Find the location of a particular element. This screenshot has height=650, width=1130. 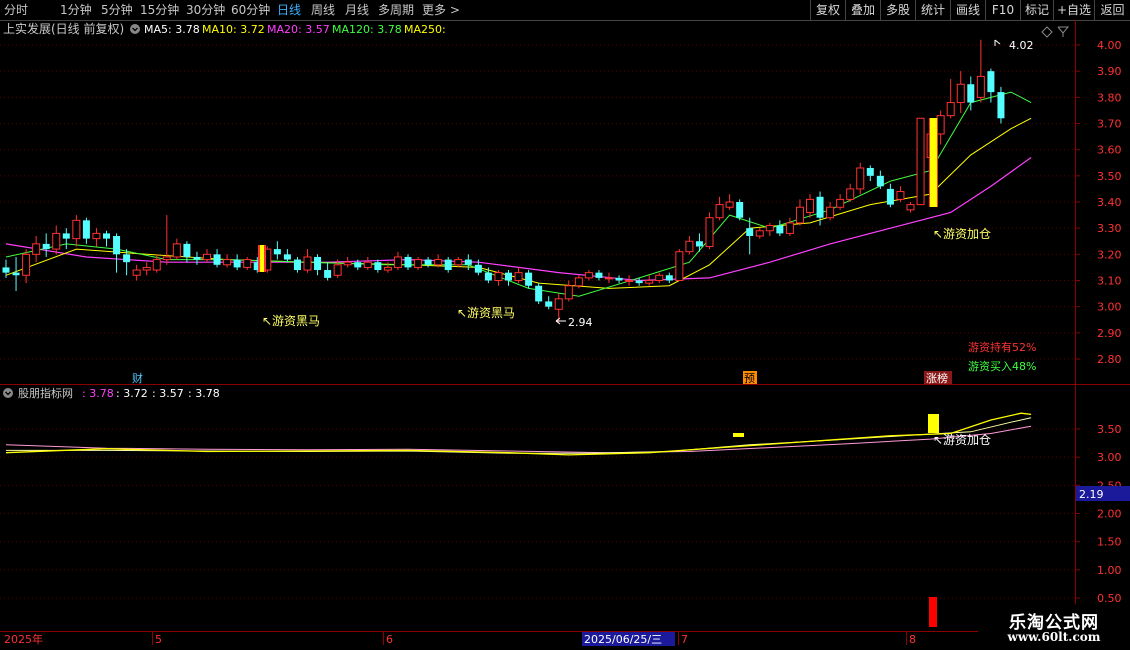

y-tick-label: 3.70 is located at coordinates (1109, 124).